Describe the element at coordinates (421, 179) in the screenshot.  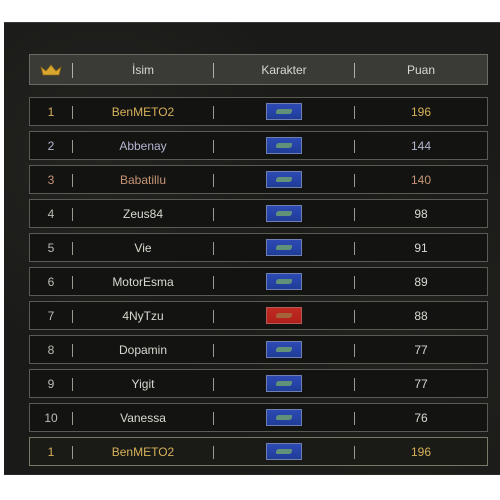
I see `points-value: 140` at that location.